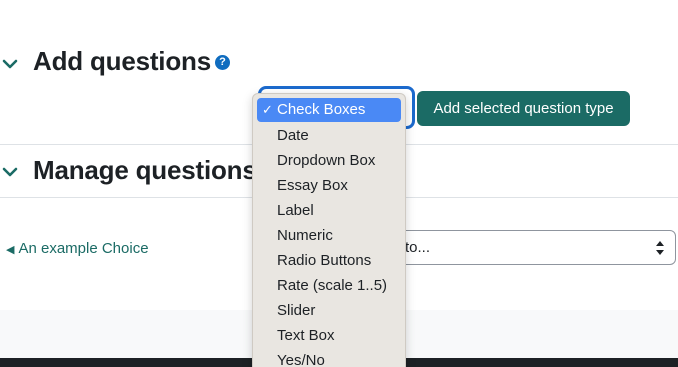 The image size is (678, 367). I want to click on add-questions-heading: Add questions, so click(122, 61).